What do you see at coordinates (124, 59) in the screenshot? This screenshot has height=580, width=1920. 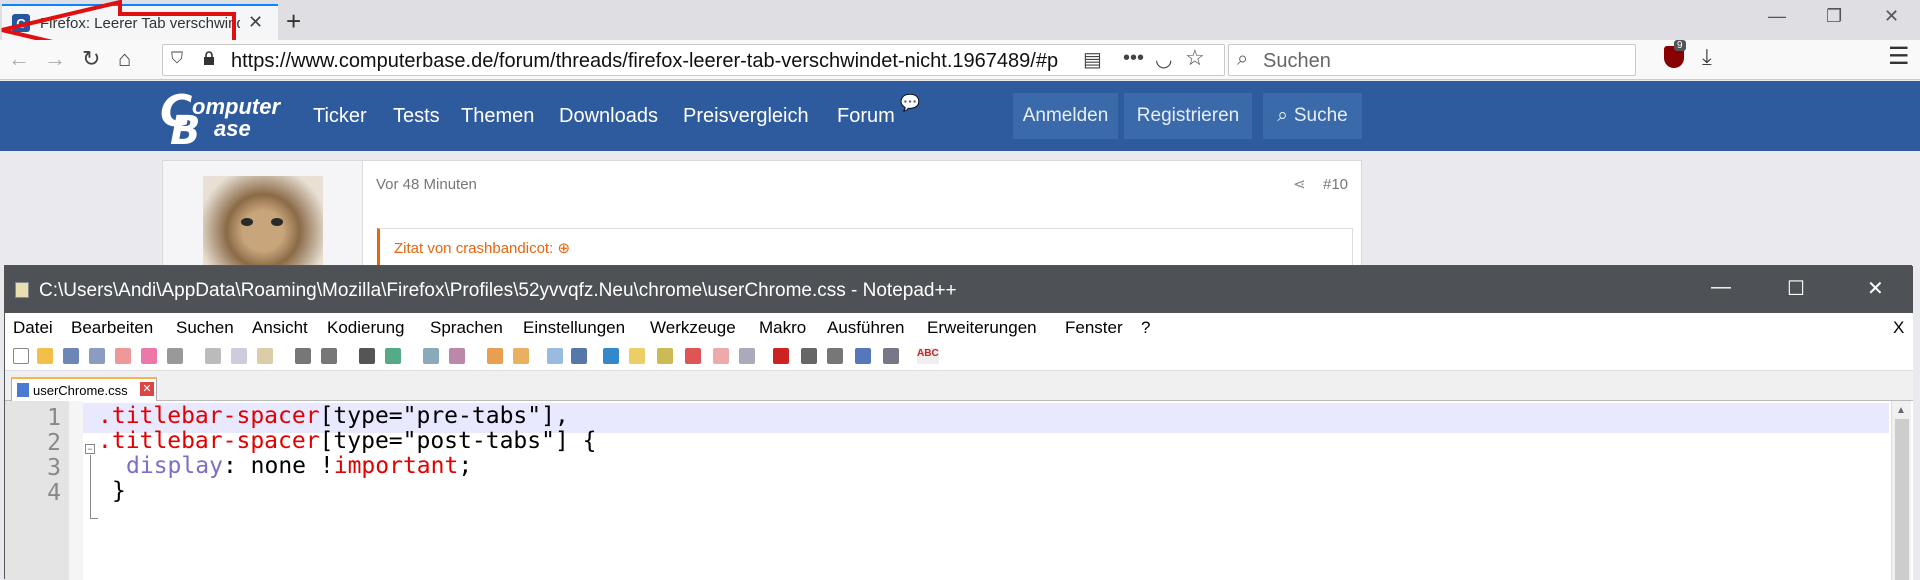 I see `home-icon: ⌂` at bounding box center [124, 59].